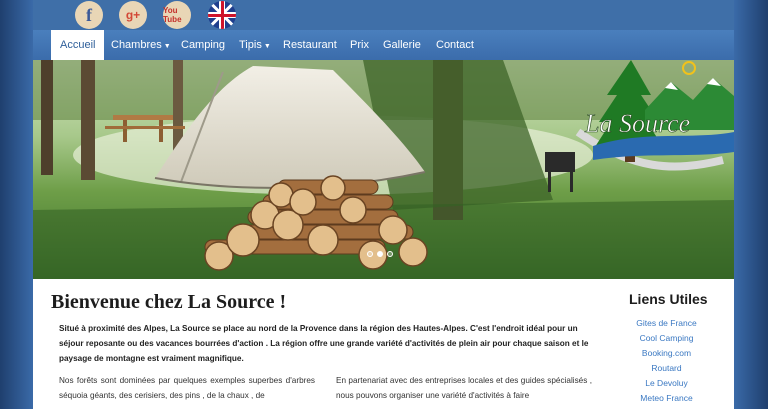 This screenshot has height=409, width=768. What do you see at coordinates (89, 15) in the screenshot?
I see `facebook-icon: f` at bounding box center [89, 15].